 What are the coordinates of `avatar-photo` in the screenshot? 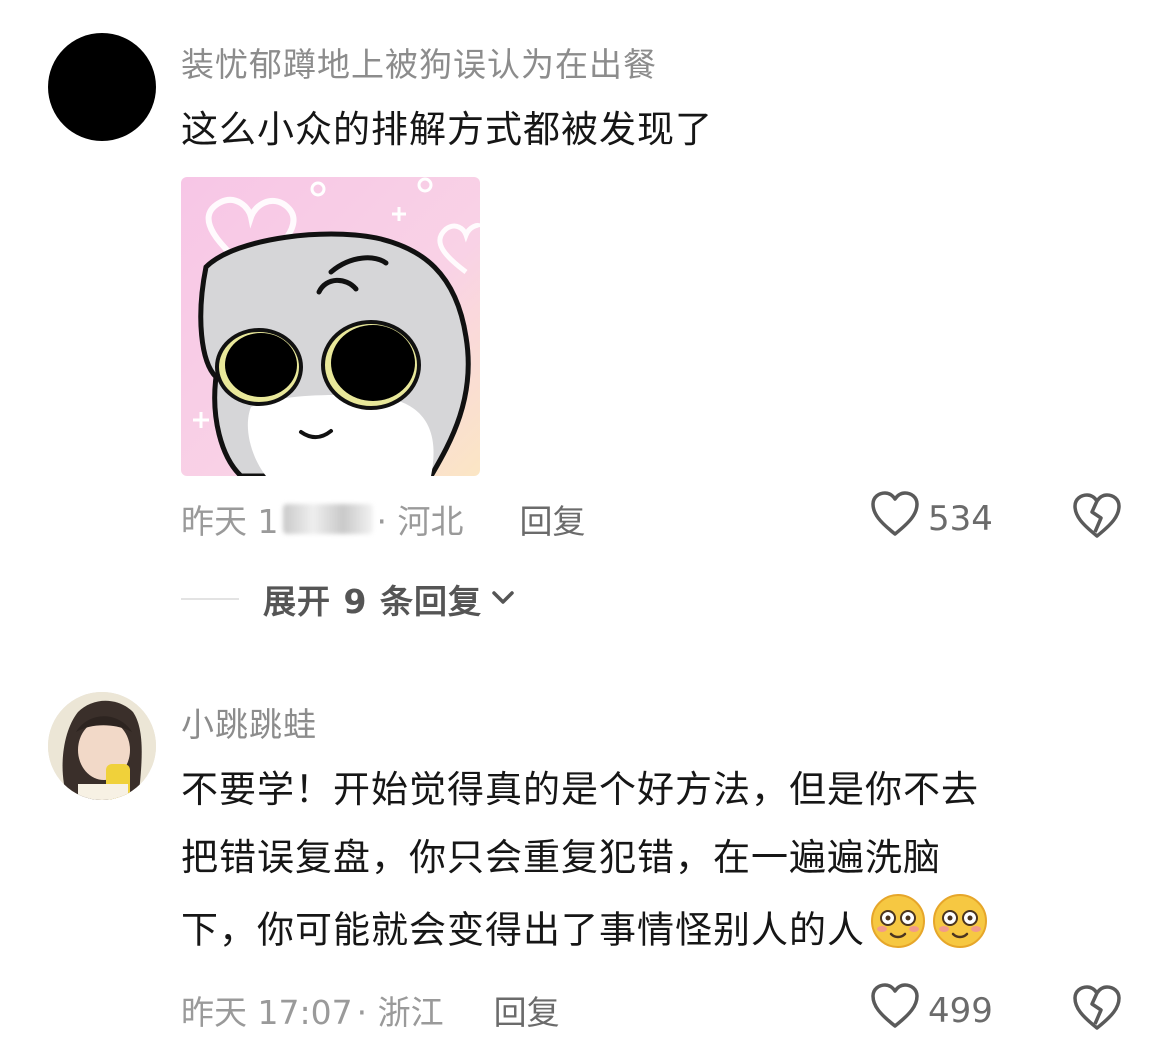 It's located at (102, 746).